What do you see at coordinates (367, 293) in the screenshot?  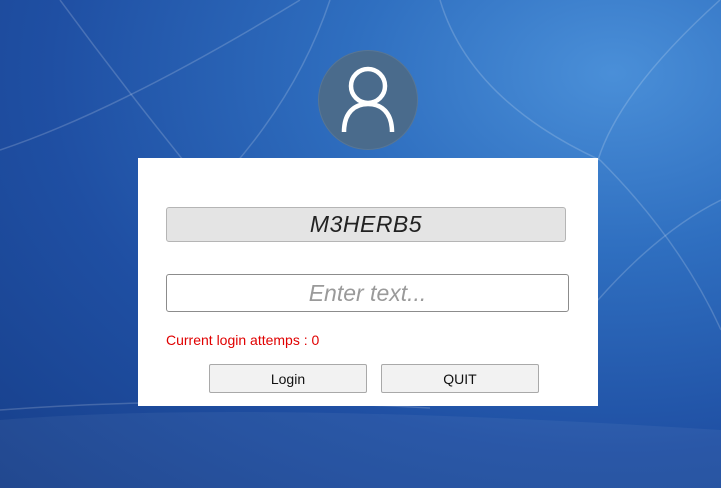 I see `code-entry-input` at bounding box center [367, 293].